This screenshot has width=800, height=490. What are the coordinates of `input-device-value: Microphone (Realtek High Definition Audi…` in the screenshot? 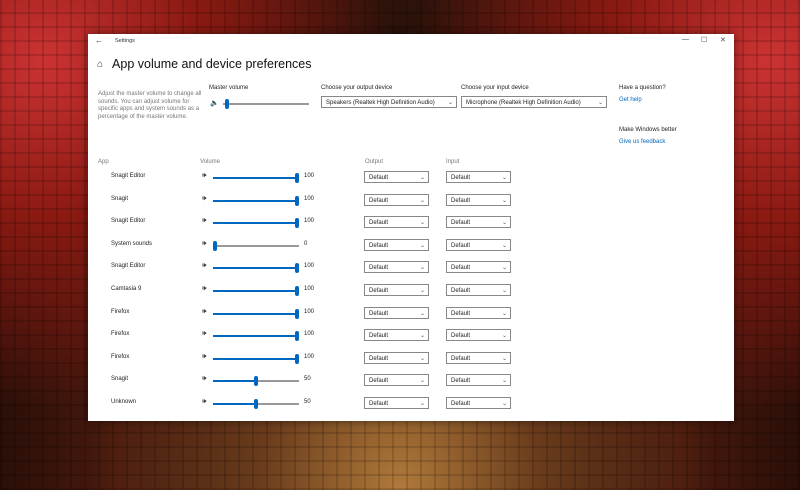 It's located at (523, 103).